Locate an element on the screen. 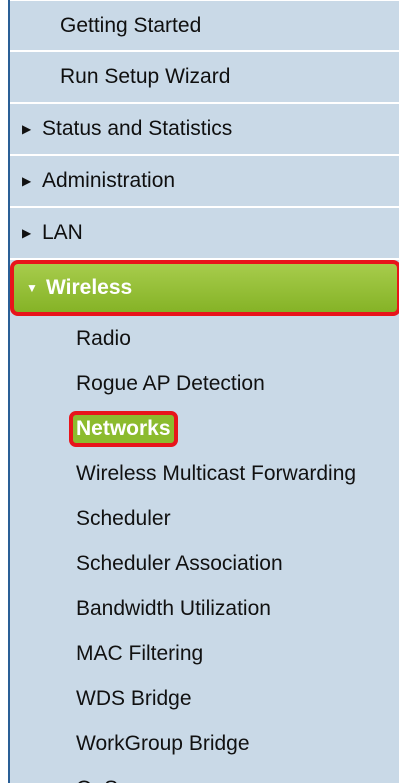  nav-sub-wds-bridge: WDS Bridge is located at coordinates (204, 698).